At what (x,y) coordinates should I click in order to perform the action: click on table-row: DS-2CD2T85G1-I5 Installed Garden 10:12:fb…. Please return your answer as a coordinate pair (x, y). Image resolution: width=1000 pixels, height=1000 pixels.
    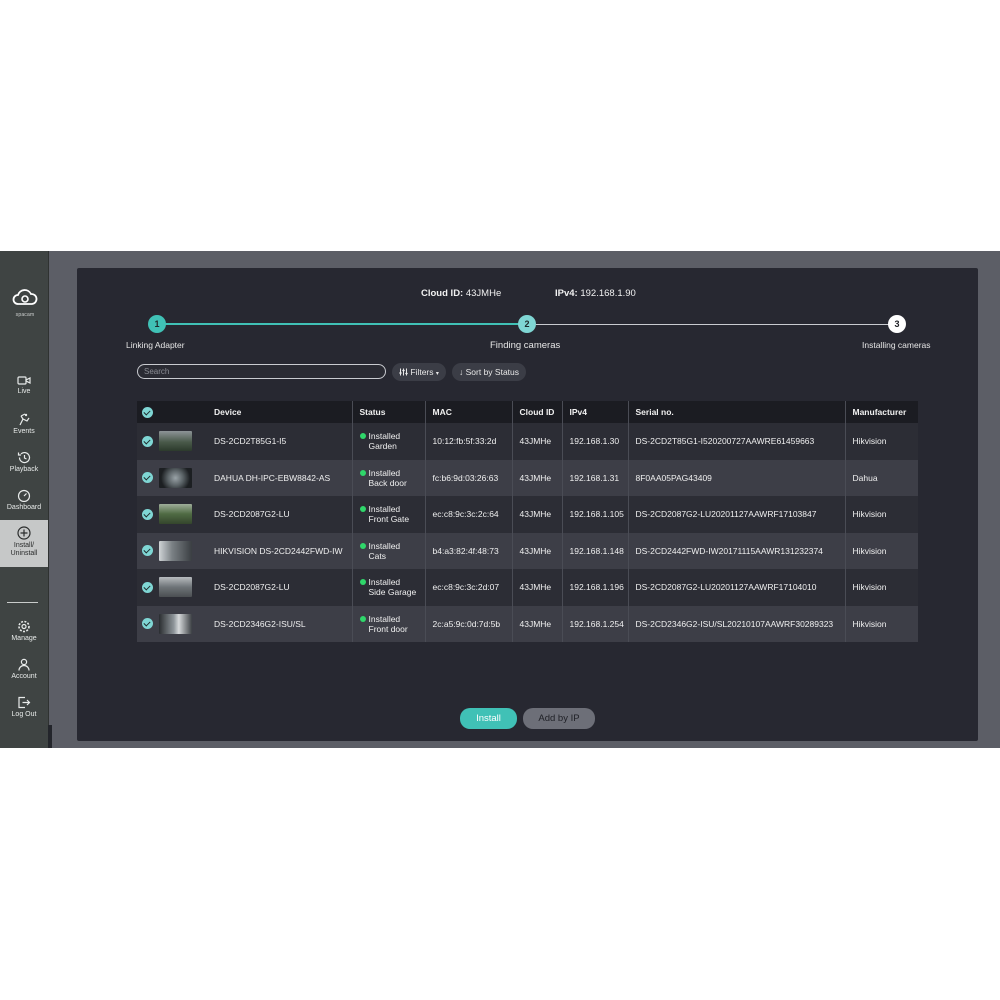
    Looking at the image, I should click on (527, 441).